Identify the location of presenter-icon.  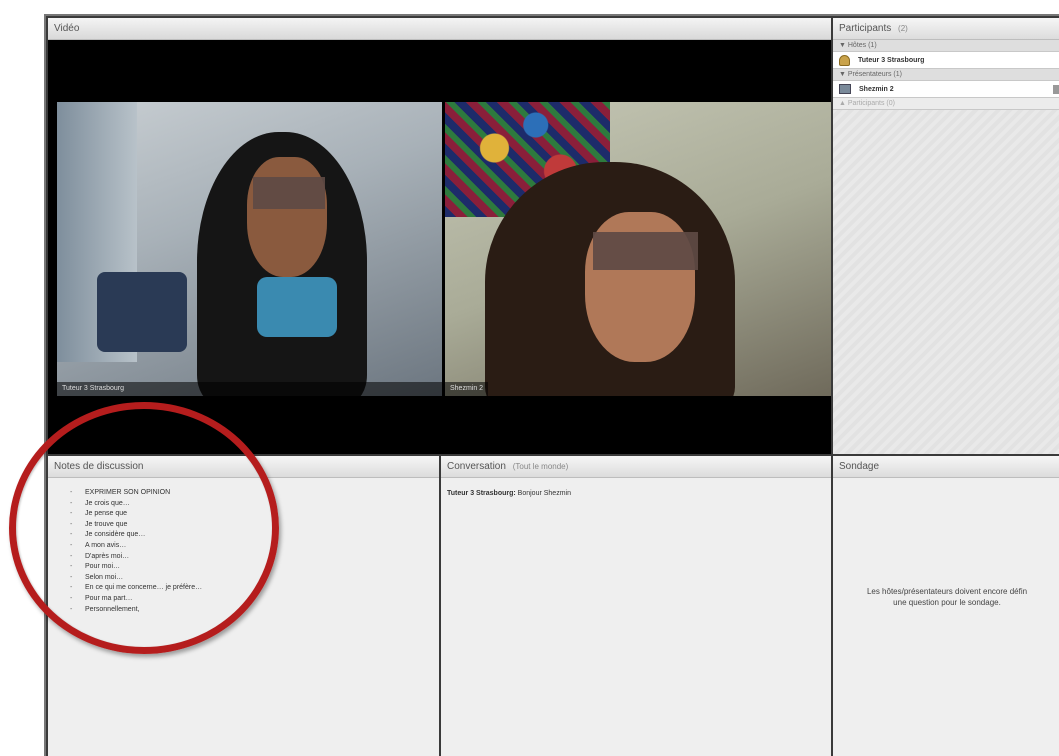
(845, 89).